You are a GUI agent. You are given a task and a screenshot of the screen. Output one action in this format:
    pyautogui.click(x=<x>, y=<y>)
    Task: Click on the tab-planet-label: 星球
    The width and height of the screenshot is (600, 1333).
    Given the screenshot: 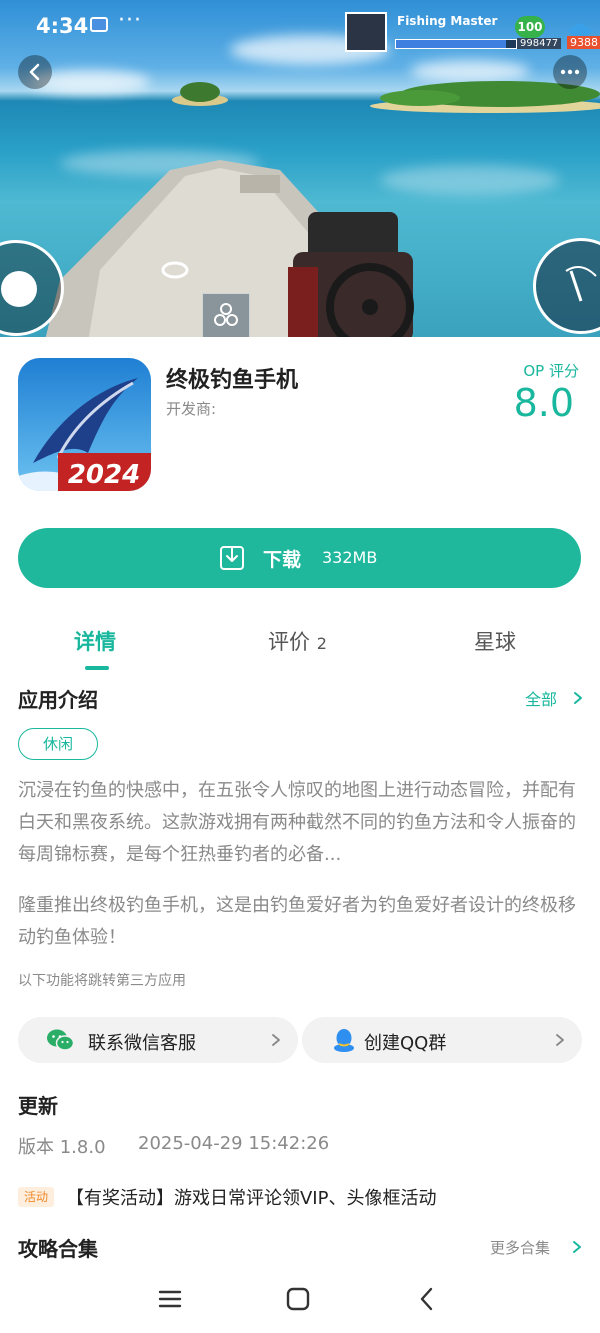 What is the action you would take?
    pyautogui.click(x=495, y=642)
    